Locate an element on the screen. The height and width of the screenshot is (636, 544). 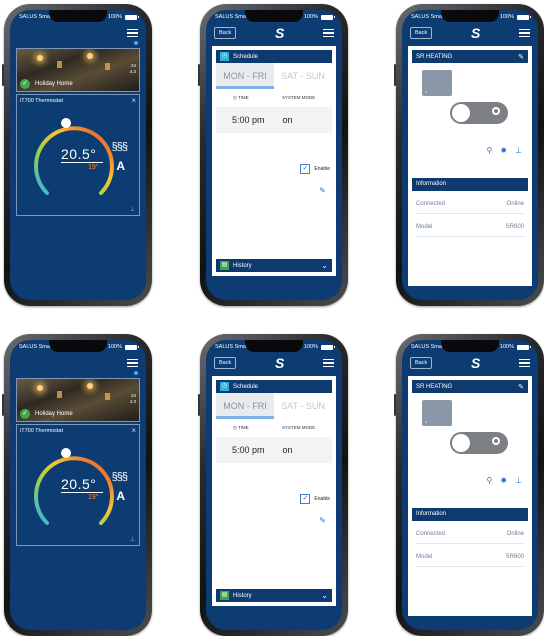
mode-column-header: SYSTEM MODE is located at coordinates (299, 97).